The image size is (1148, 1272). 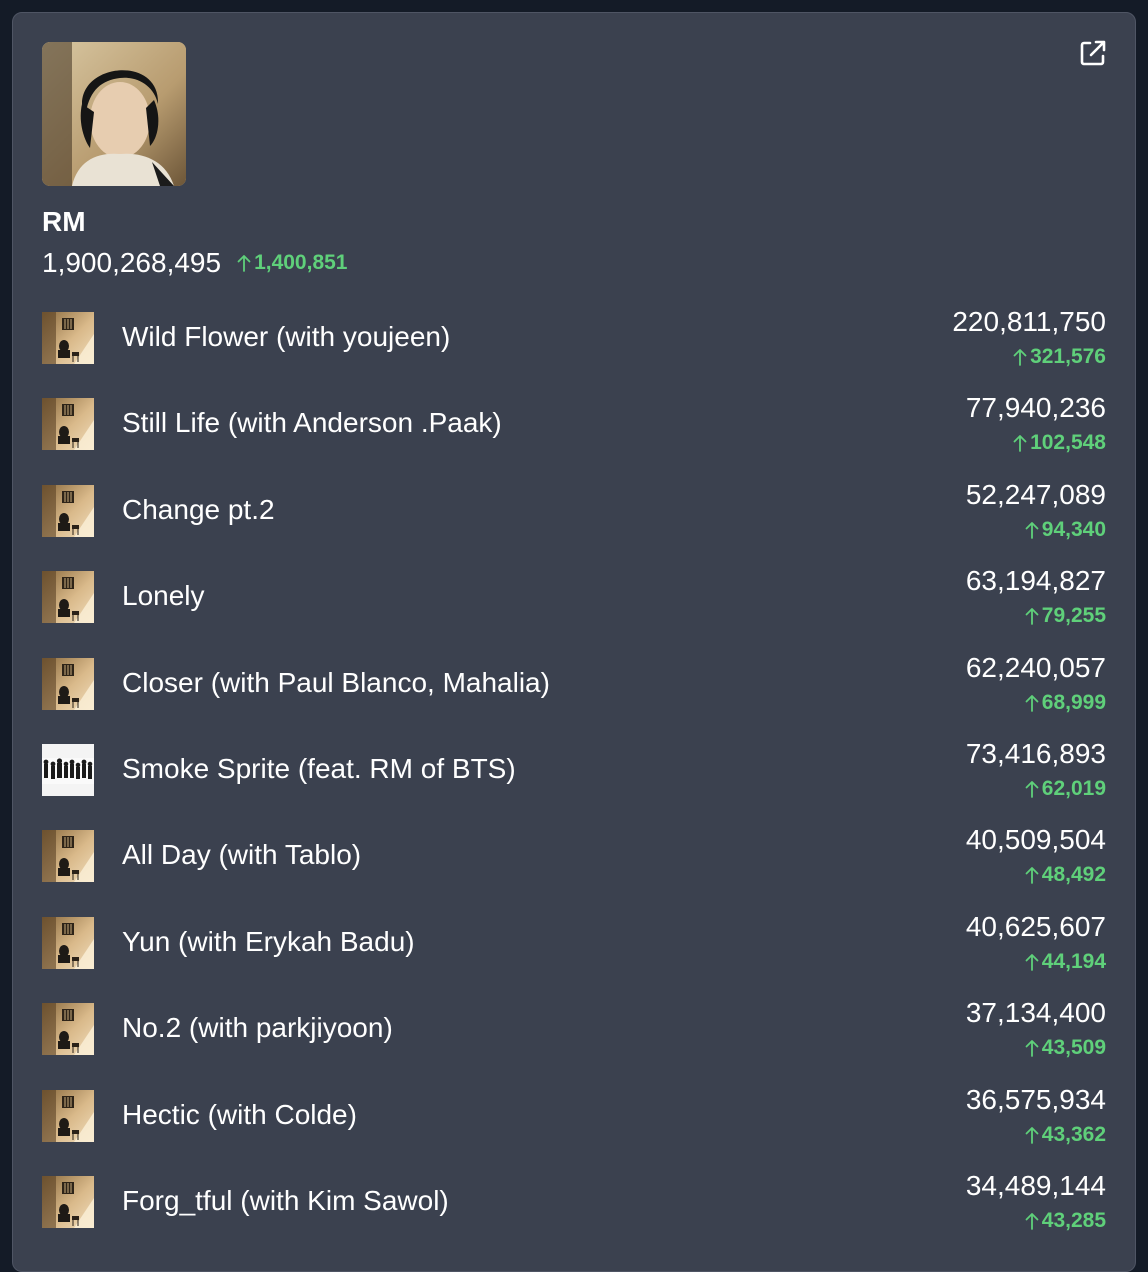 I want to click on track-title: Closer (with Paul Blanco, Mahalia), so click(x=336, y=682).